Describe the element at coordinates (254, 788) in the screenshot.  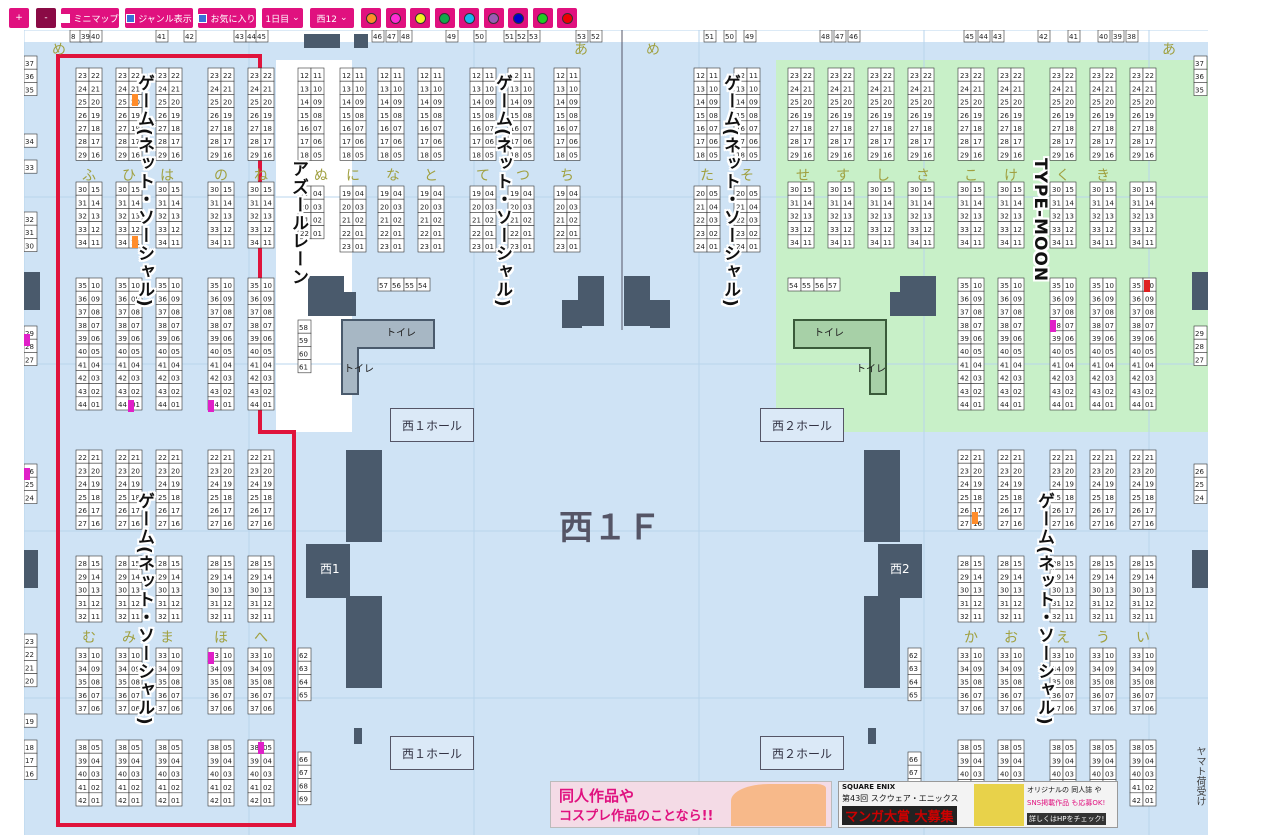
I see `booth-number: 41` at that location.